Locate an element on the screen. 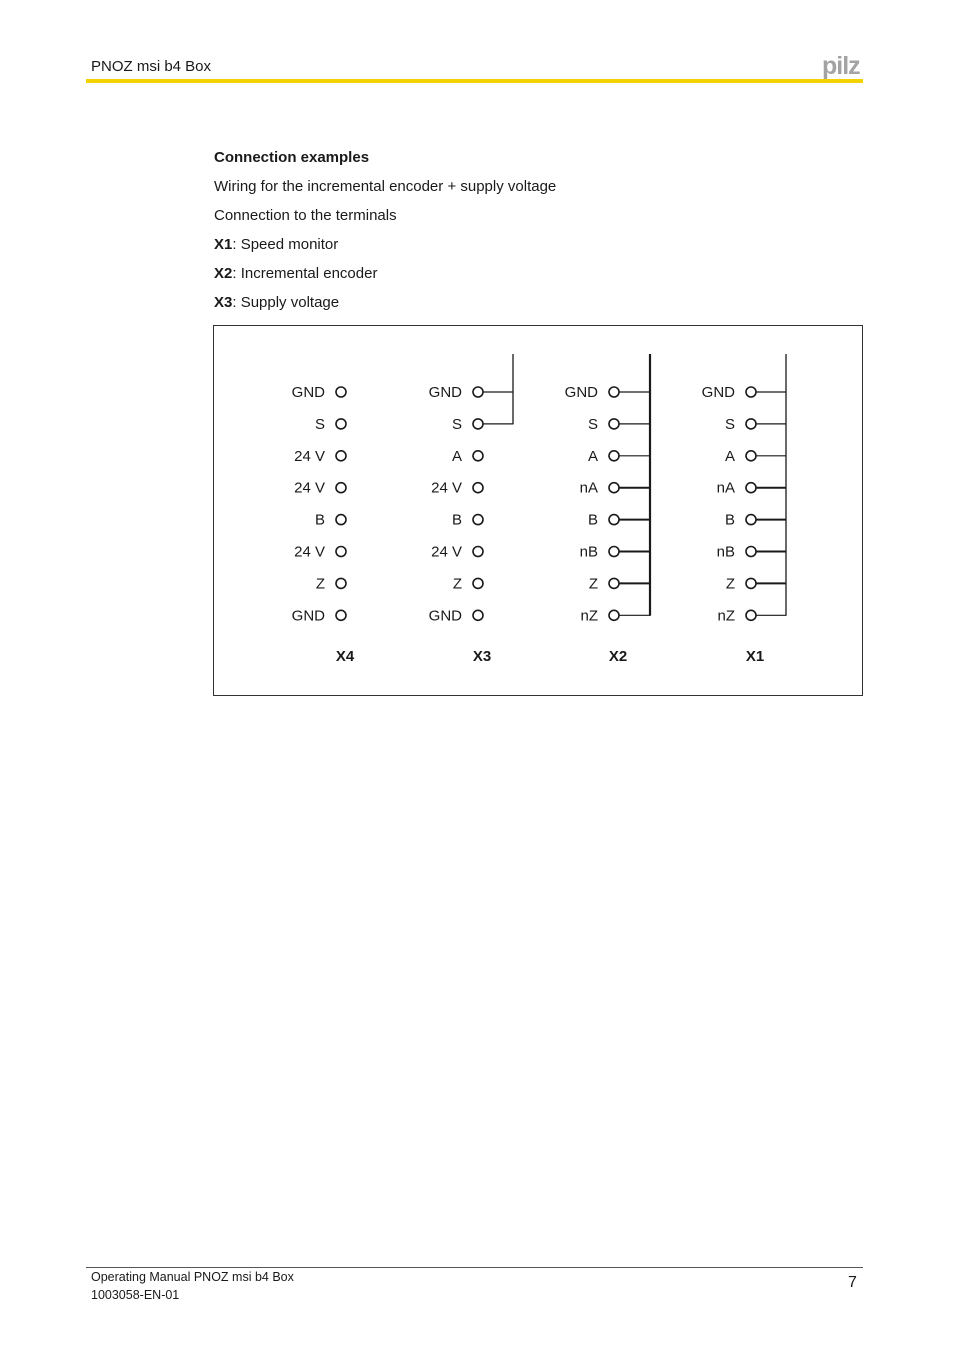 The width and height of the screenshot is (954, 1350). connector-label: X3 is located at coordinates (482, 656).